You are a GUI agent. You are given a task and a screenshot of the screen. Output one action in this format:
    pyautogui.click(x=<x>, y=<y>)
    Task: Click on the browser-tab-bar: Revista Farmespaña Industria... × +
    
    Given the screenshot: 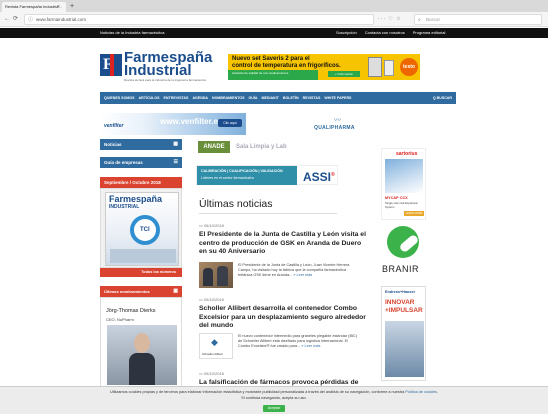 What is the action you would take?
    pyautogui.click(x=274, y=6)
    